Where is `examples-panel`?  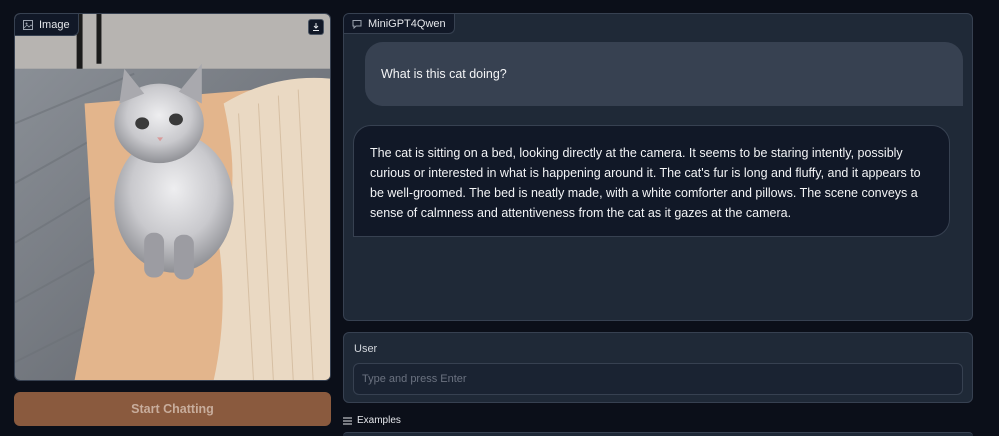 examples-panel is located at coordinates (658, 434).